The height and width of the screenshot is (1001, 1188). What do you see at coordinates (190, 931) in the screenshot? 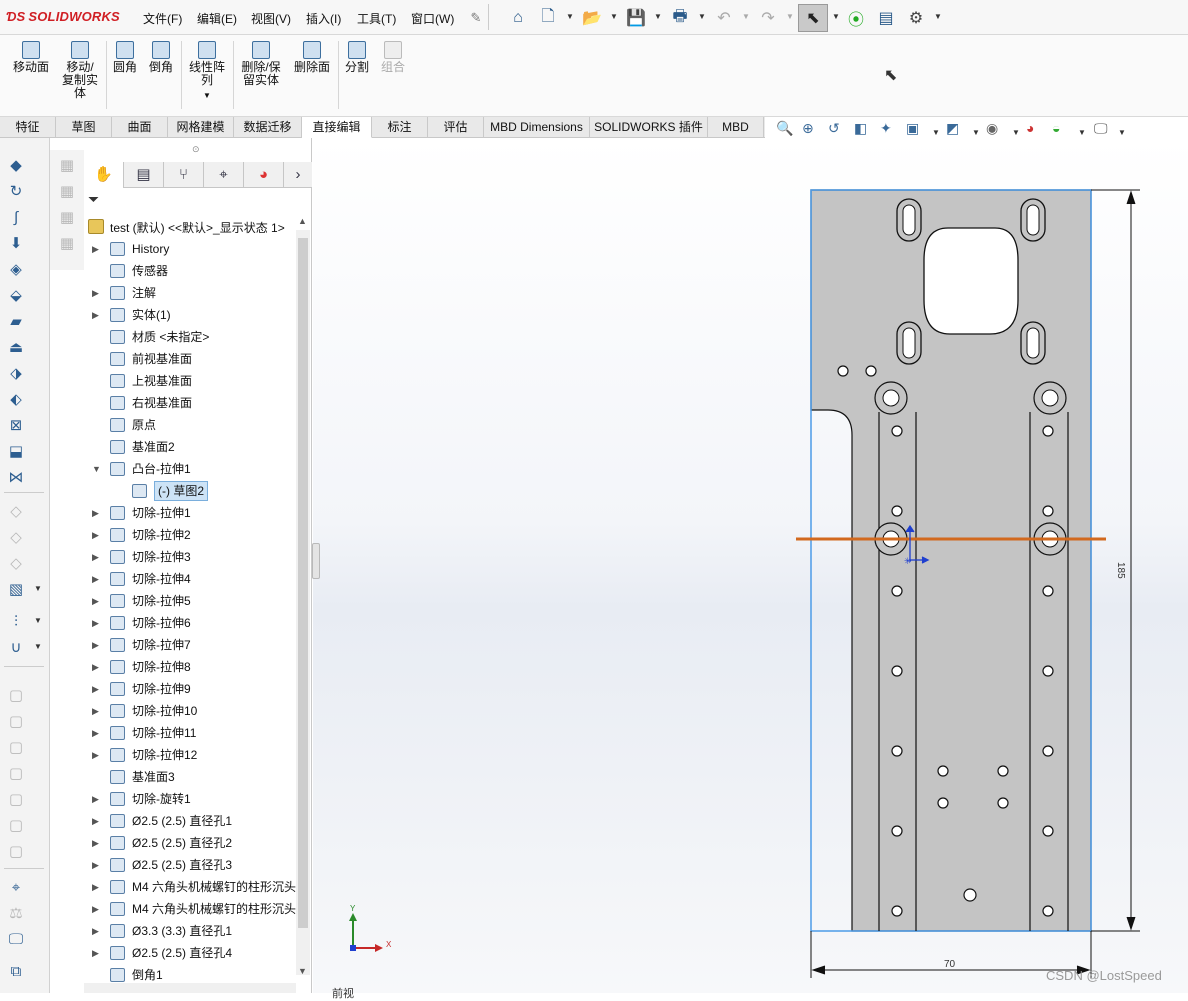
I see `tree-item: ▶ Ø3.3 (3.3) 直径孔1` at bounding box center [190, 931].